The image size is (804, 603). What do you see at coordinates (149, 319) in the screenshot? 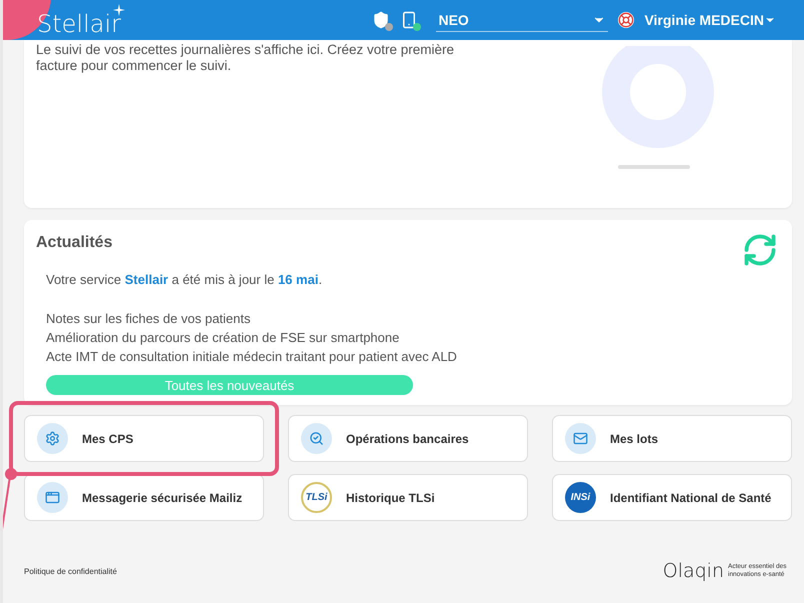
I see `news-item: Notes sur les fiches de vos patients` at bounding box center [149, 319].